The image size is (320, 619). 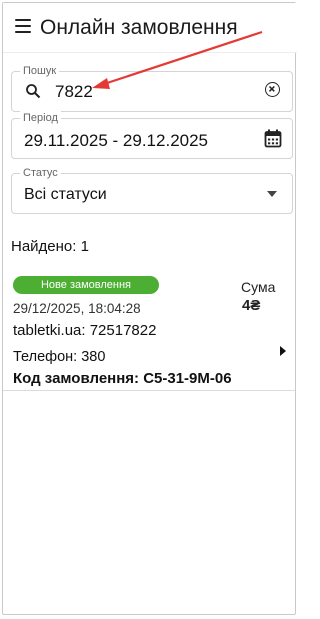 I want to click on app-bar: Онлайн замовлення, so click(x=150, y=28).